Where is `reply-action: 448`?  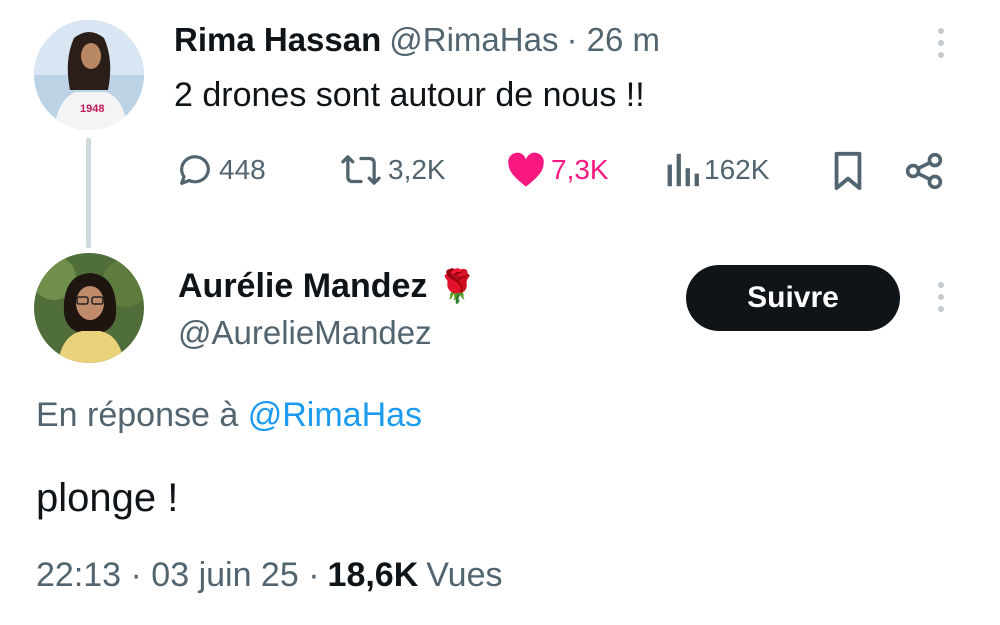
reply-action: 448 is located at coordinates (220, 170).